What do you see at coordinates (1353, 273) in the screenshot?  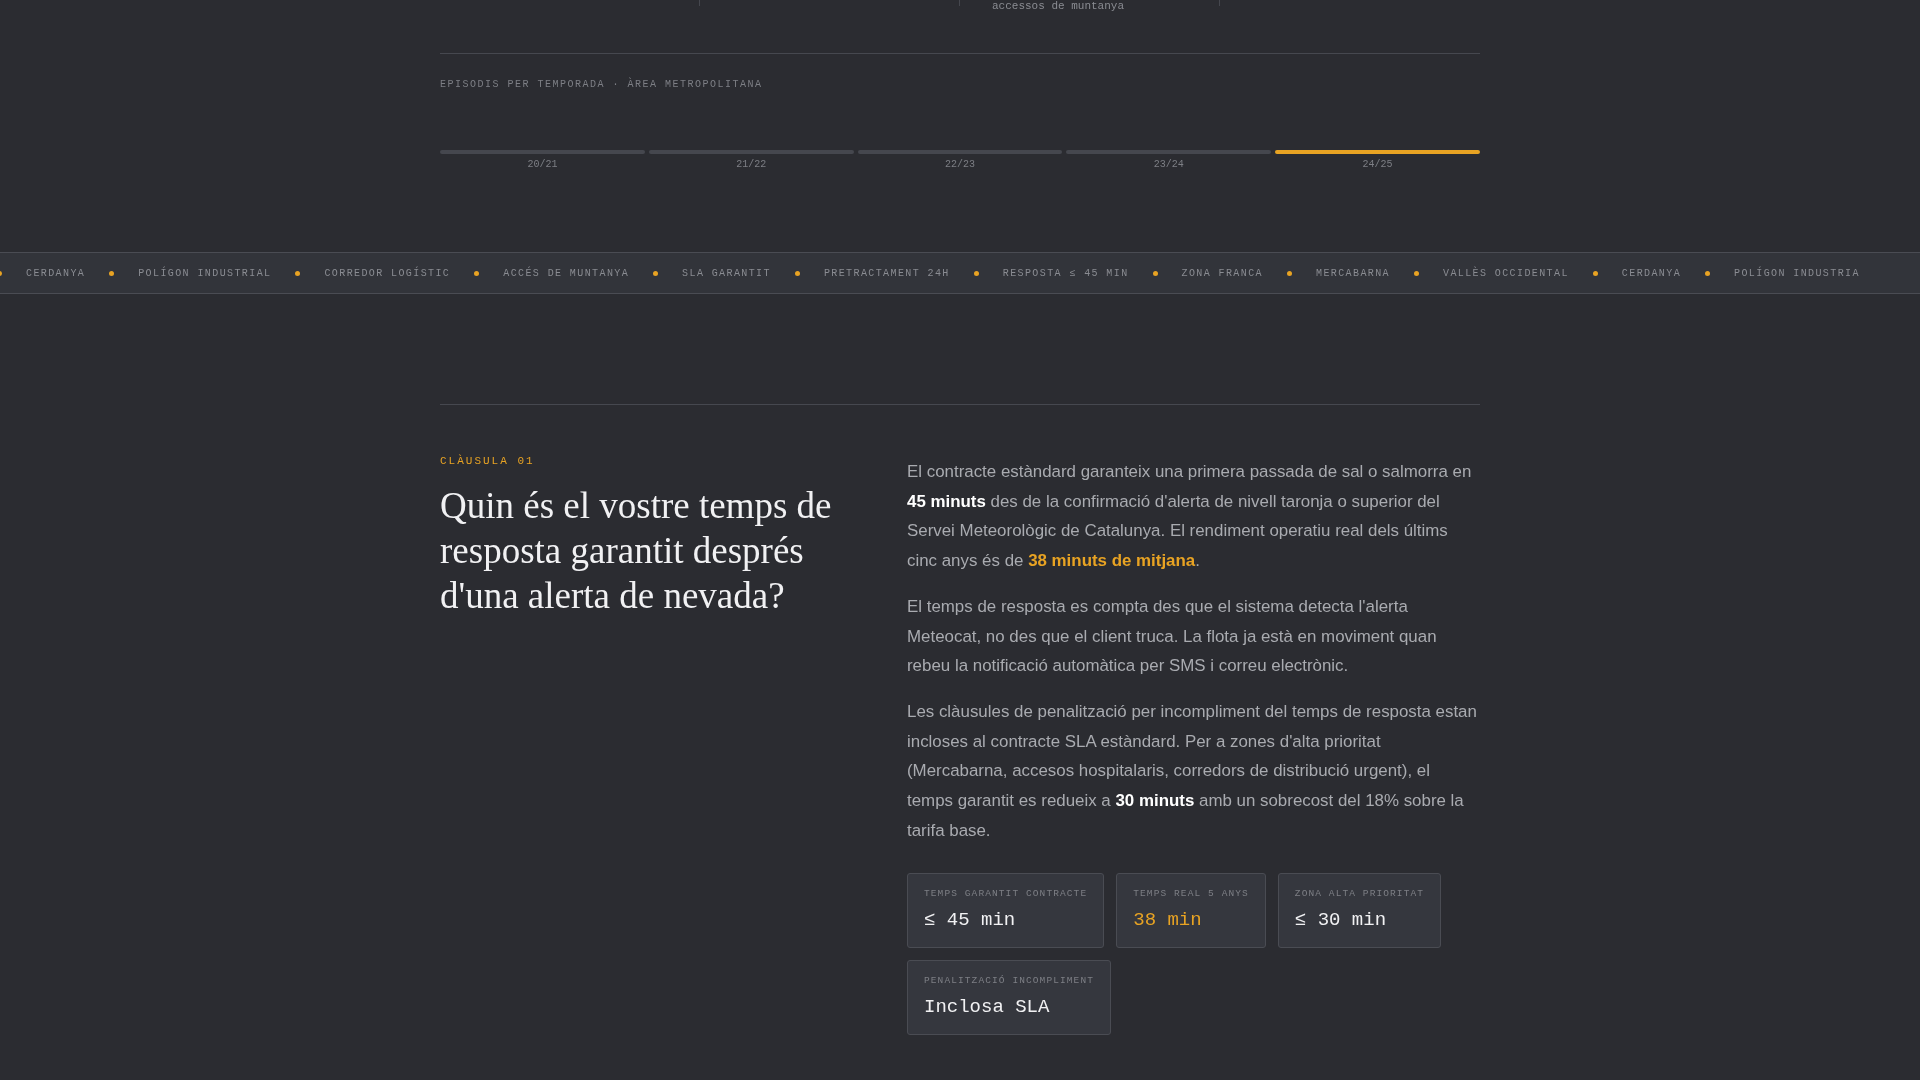 I see `ticker-item: MERCABARNA` at bounding box center [1353, 273].